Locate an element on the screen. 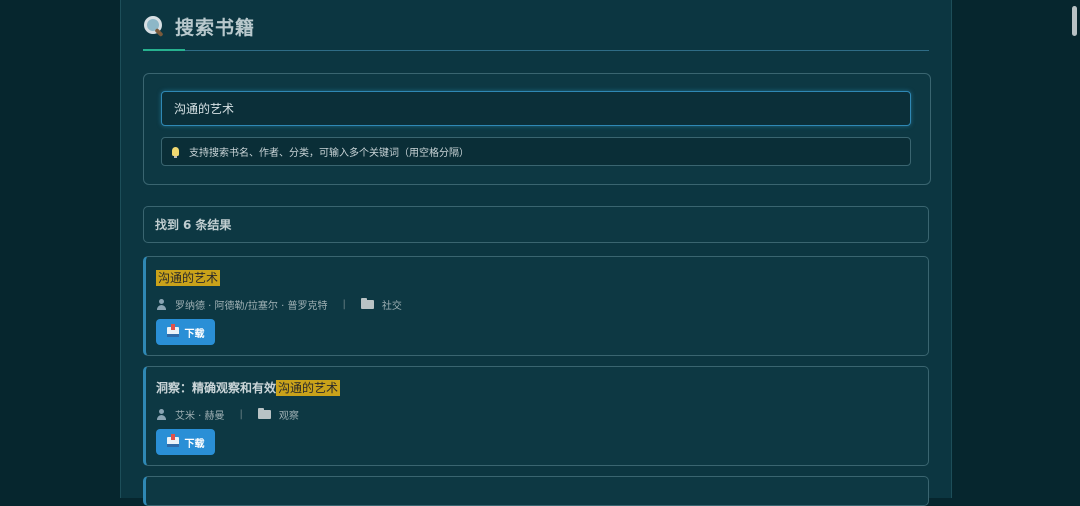 The height and width of the screenshot is (506, 1080). header-divider is located at coordinates (536, 50).